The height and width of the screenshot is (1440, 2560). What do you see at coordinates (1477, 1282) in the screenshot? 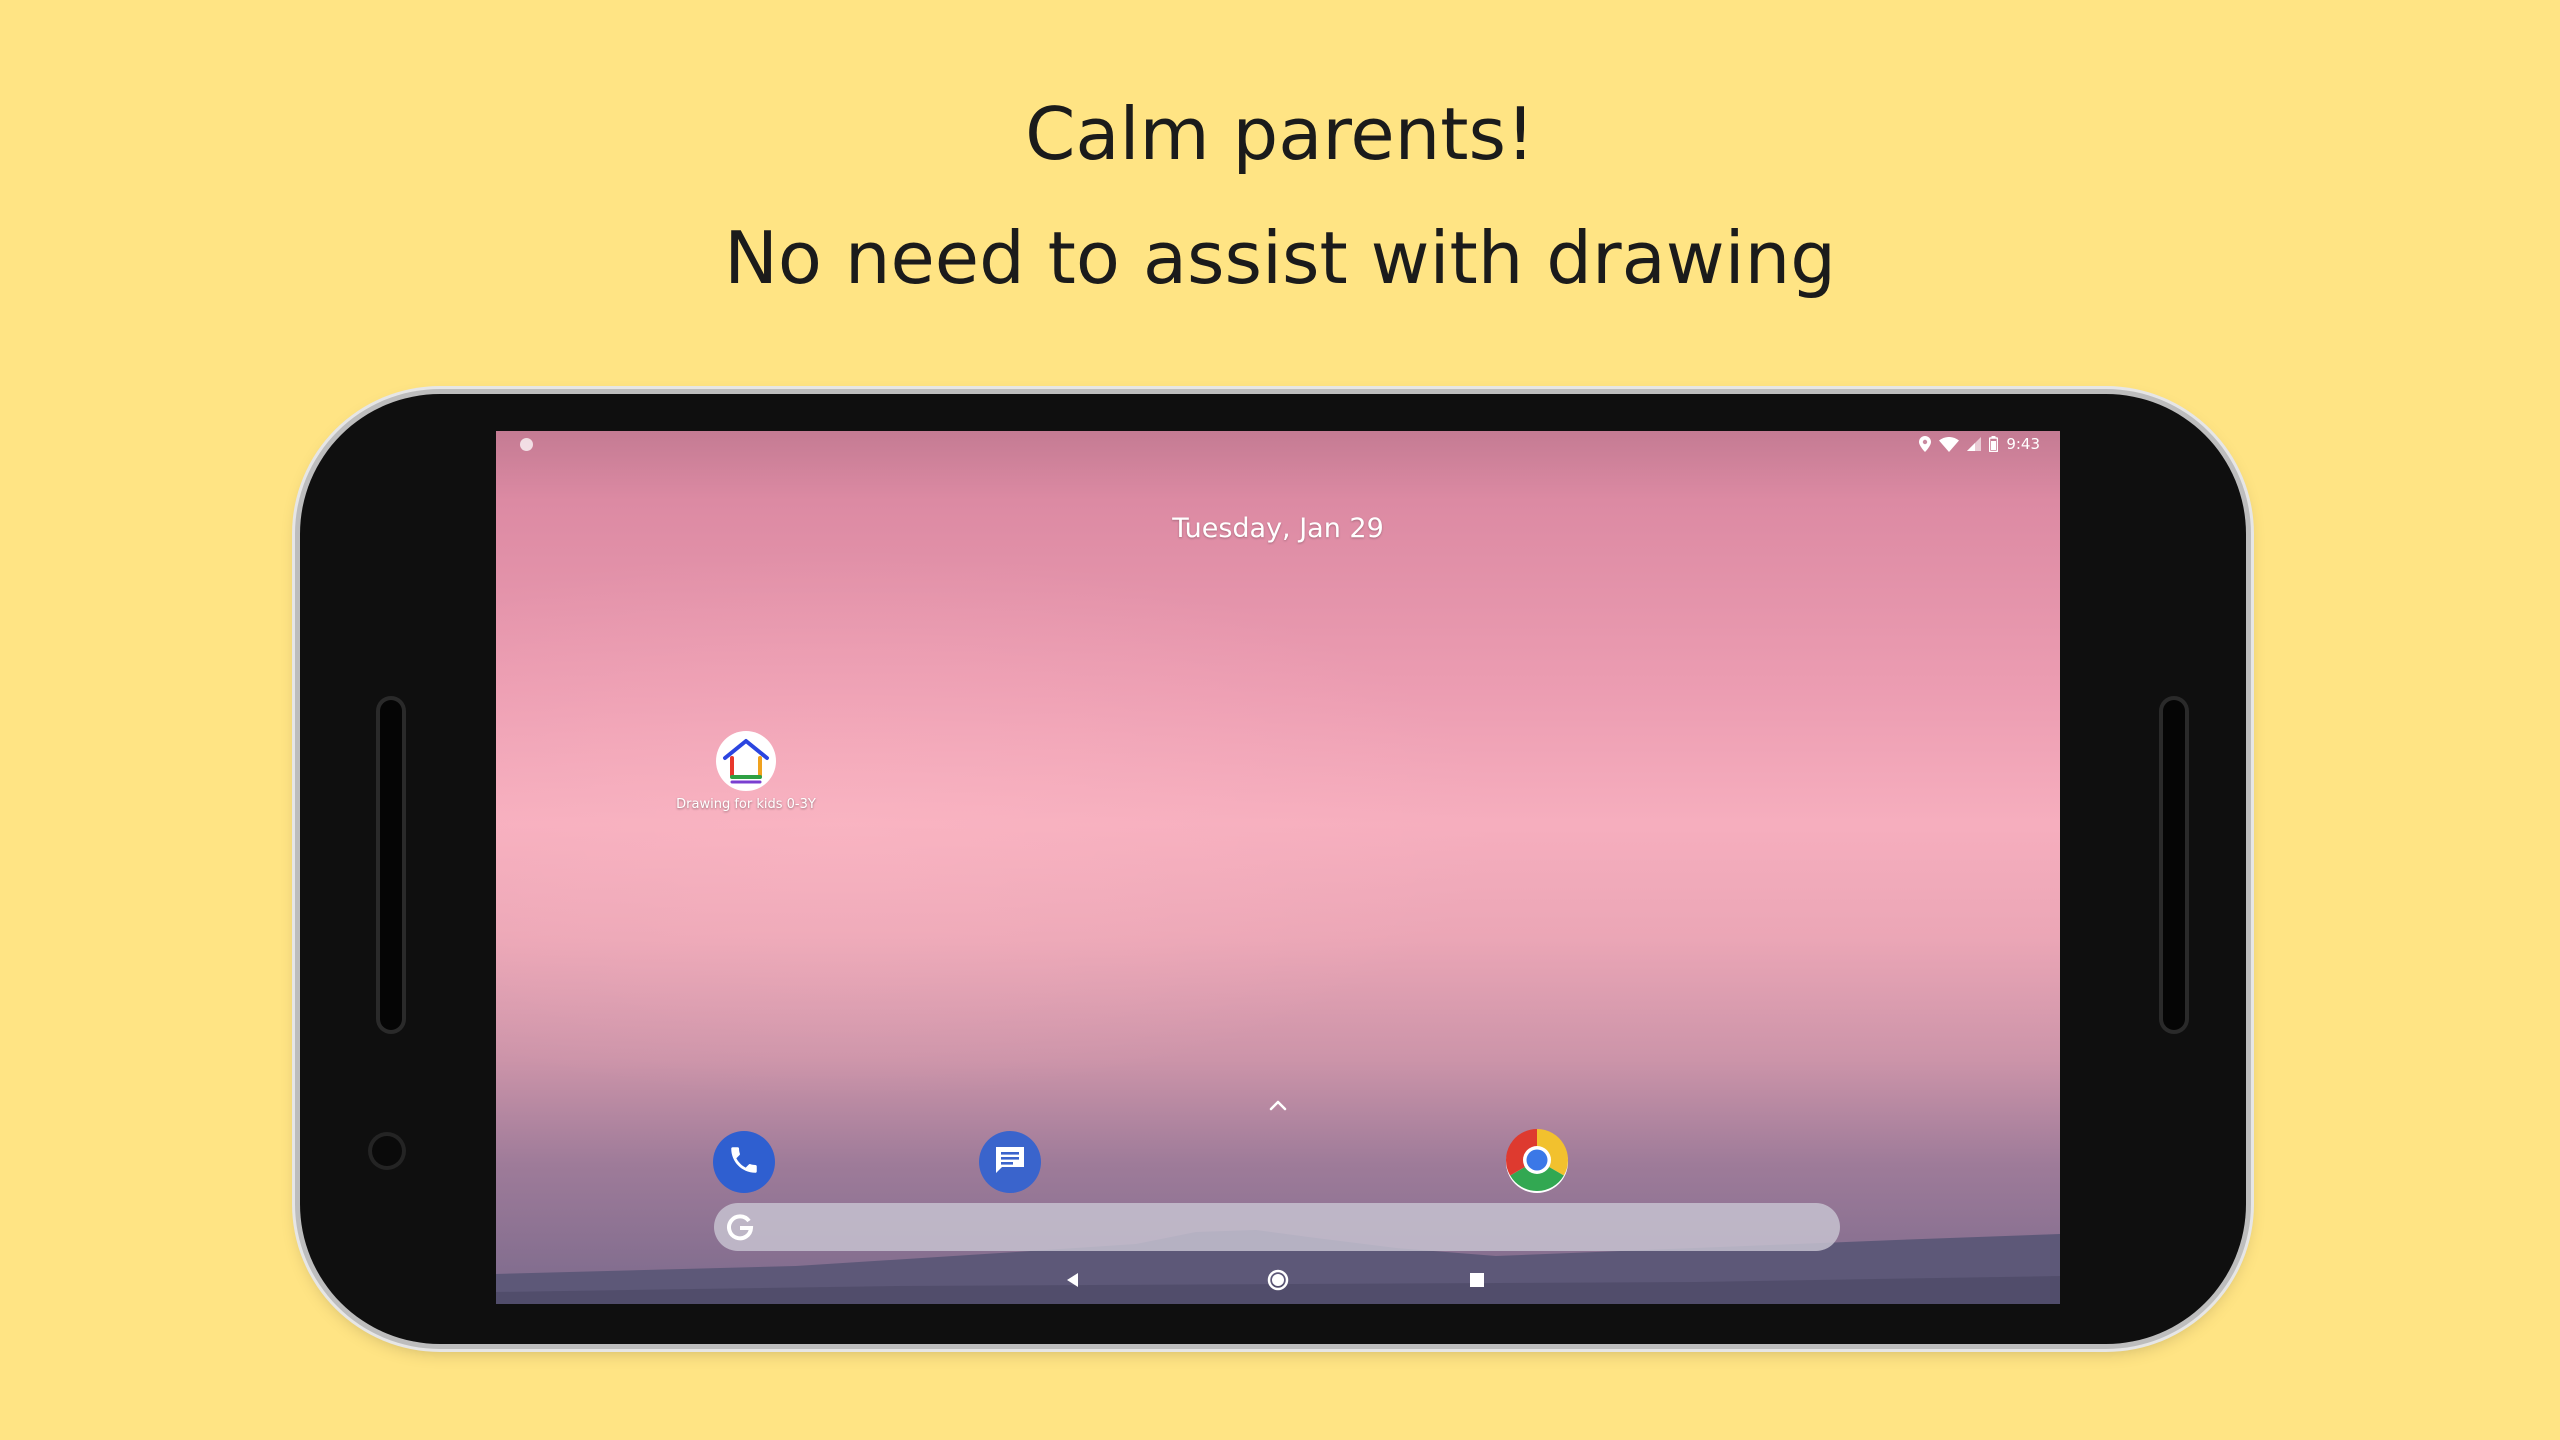
I see `recents-icon` at bounding box center [1477, 1282].